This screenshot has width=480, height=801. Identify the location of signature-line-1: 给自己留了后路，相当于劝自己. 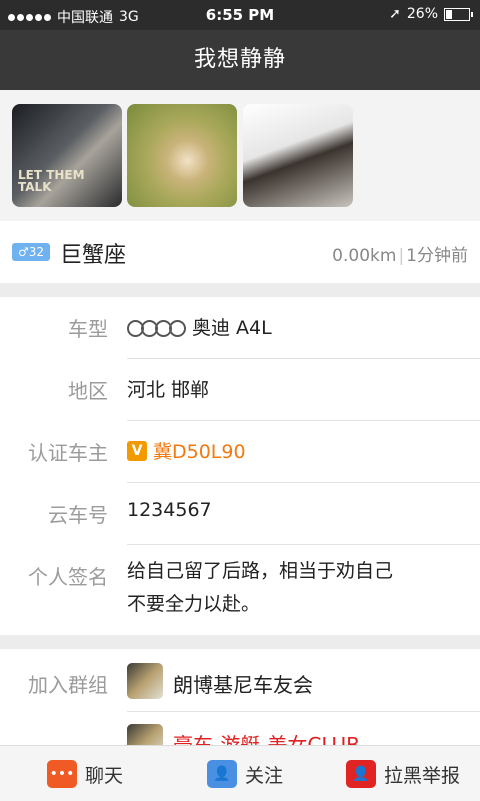
(260, 571).